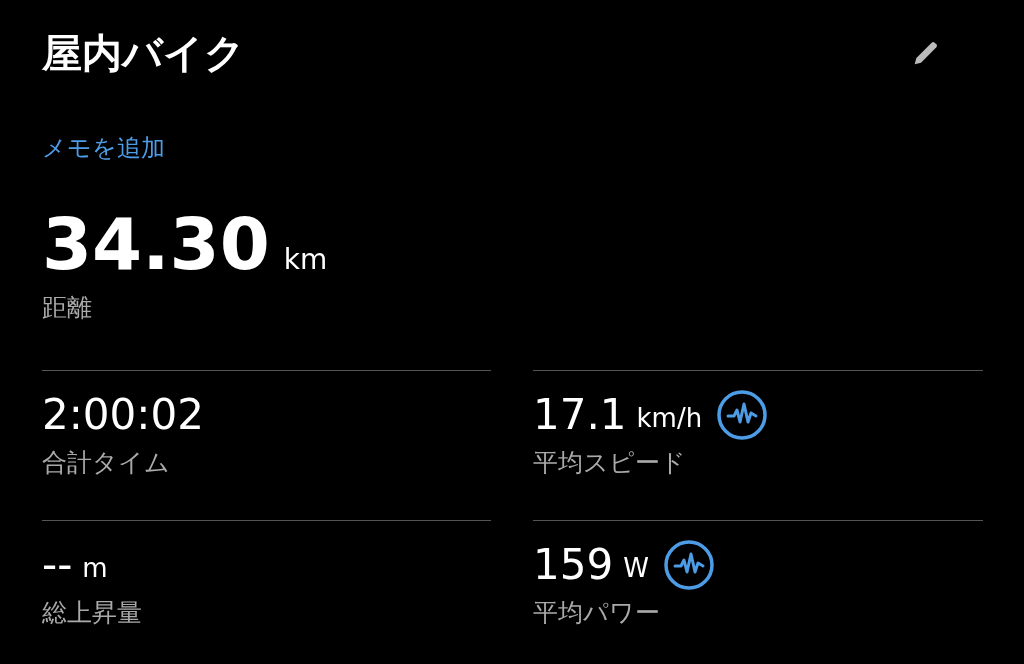  Describe the element at coordinates (143, 53) in the screenshot. I see `activity-title: 屋内バイク` at that location.